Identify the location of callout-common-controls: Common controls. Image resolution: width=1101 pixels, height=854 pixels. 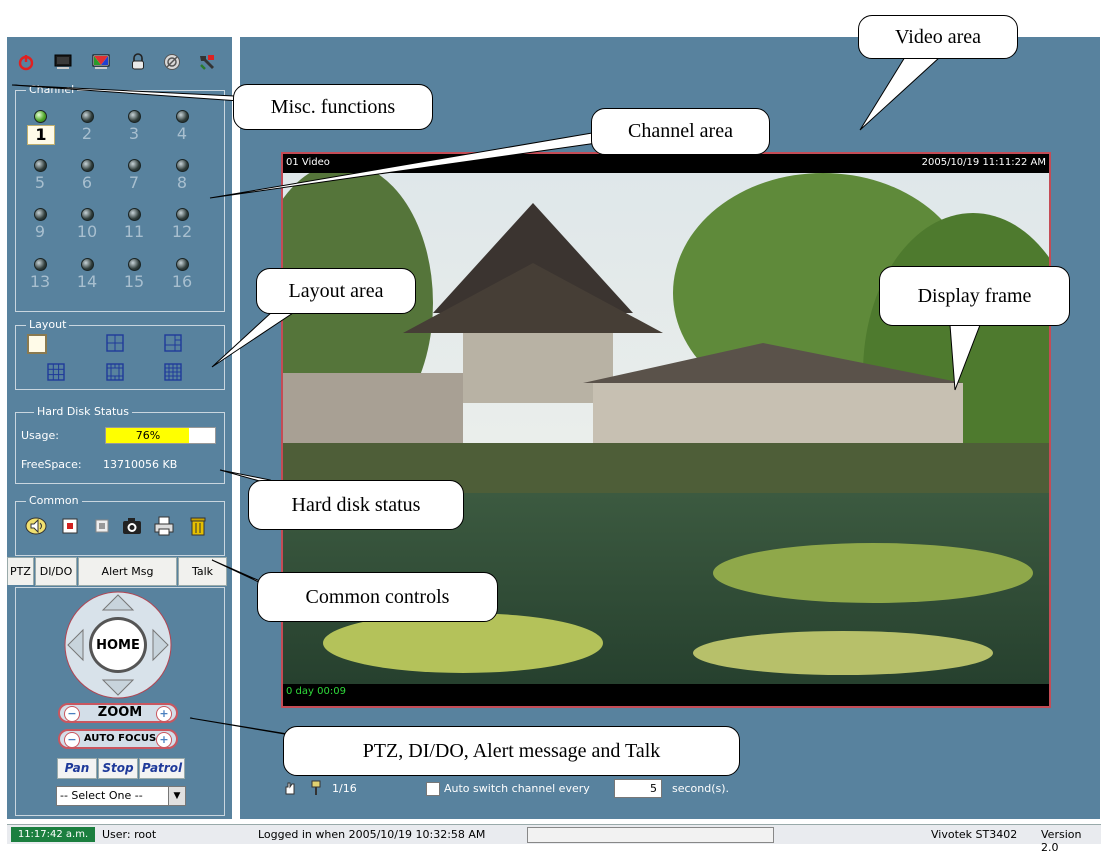
(377, 597).